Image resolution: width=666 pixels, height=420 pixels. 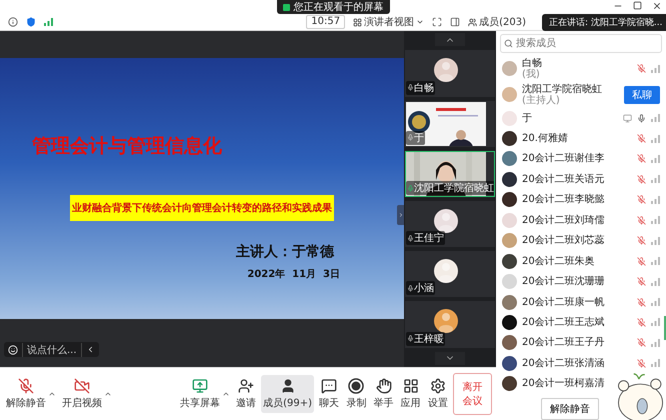 I want to click on member-name: 于, so click(x=527, y=118).